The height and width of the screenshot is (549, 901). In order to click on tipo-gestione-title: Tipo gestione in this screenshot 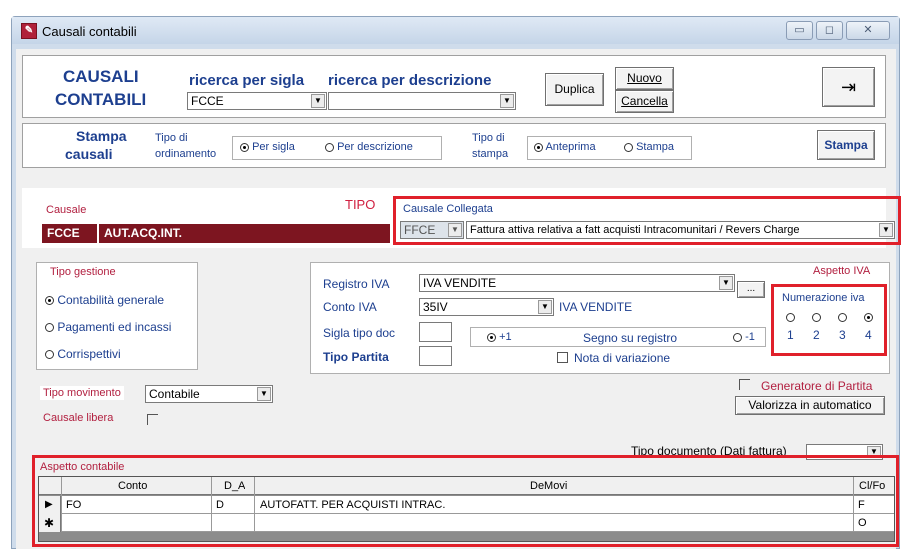, I will do `click(83, 272)`.